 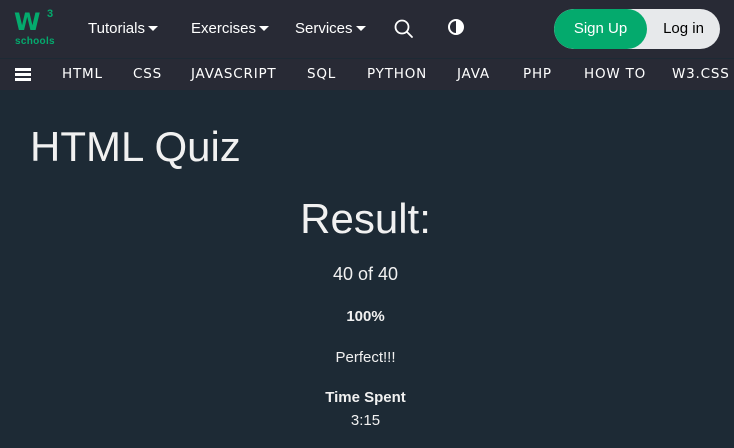 I want to click on exercises-menu: Exercises, so click(x=230, y=29).